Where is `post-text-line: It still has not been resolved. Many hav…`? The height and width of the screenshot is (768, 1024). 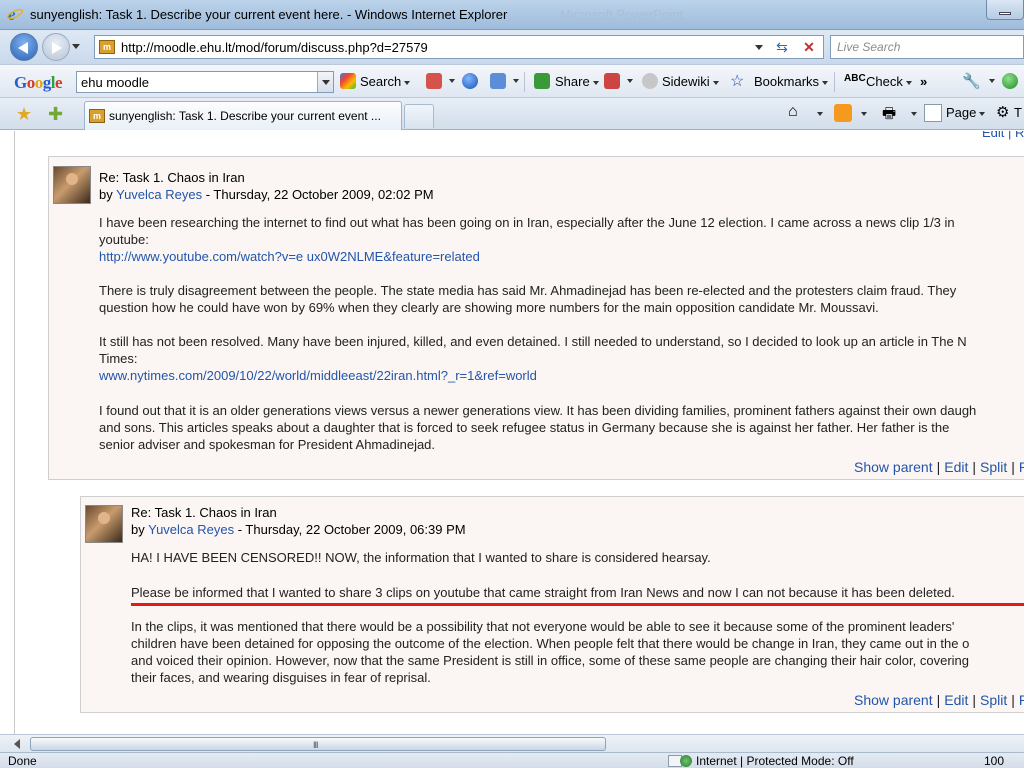
post-text-line: It still has not been resolved. Many hav… is located at coordinates (533, 341).